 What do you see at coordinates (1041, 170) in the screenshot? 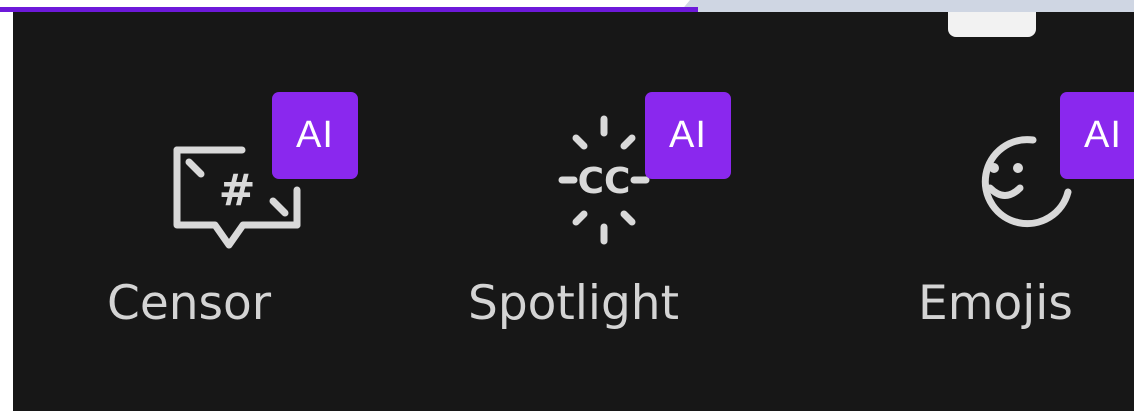
I see `smiley-icon: AI` at bounding box center [1041, 170].